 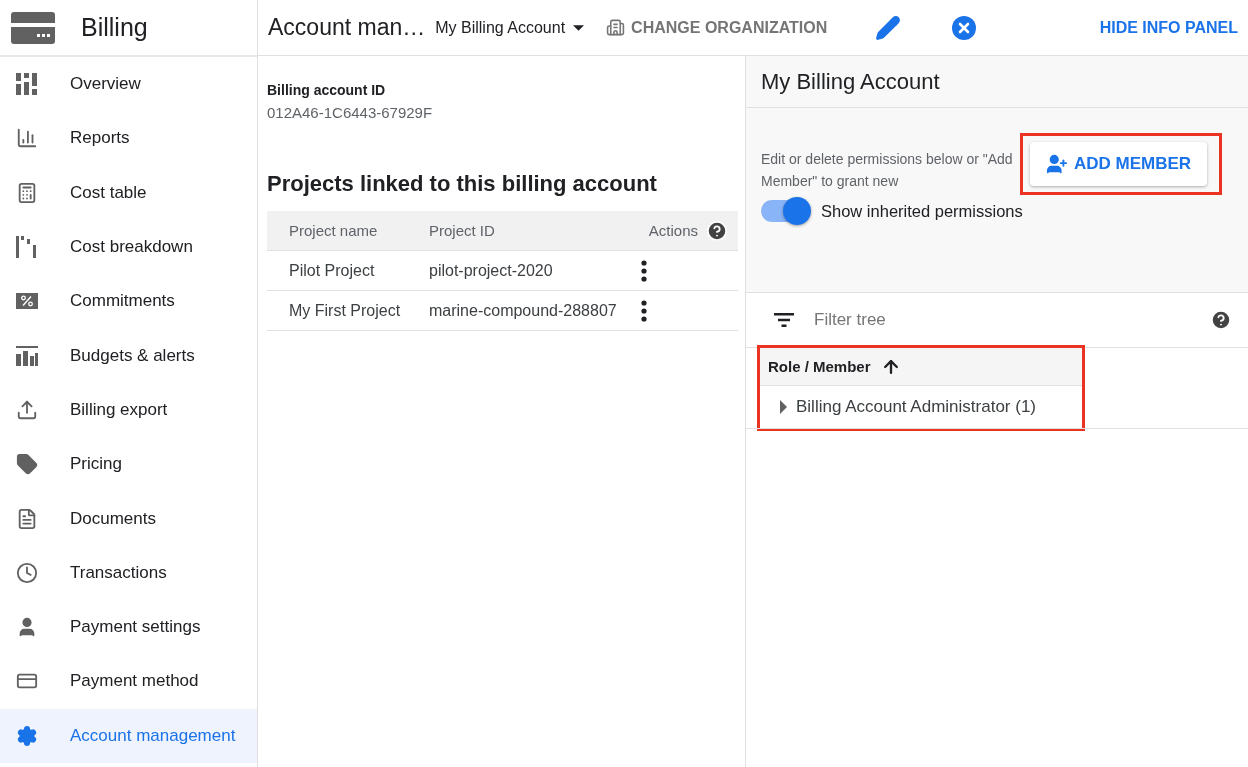 I want to click on nav-item: Pricing, so click(x=128, y=464).